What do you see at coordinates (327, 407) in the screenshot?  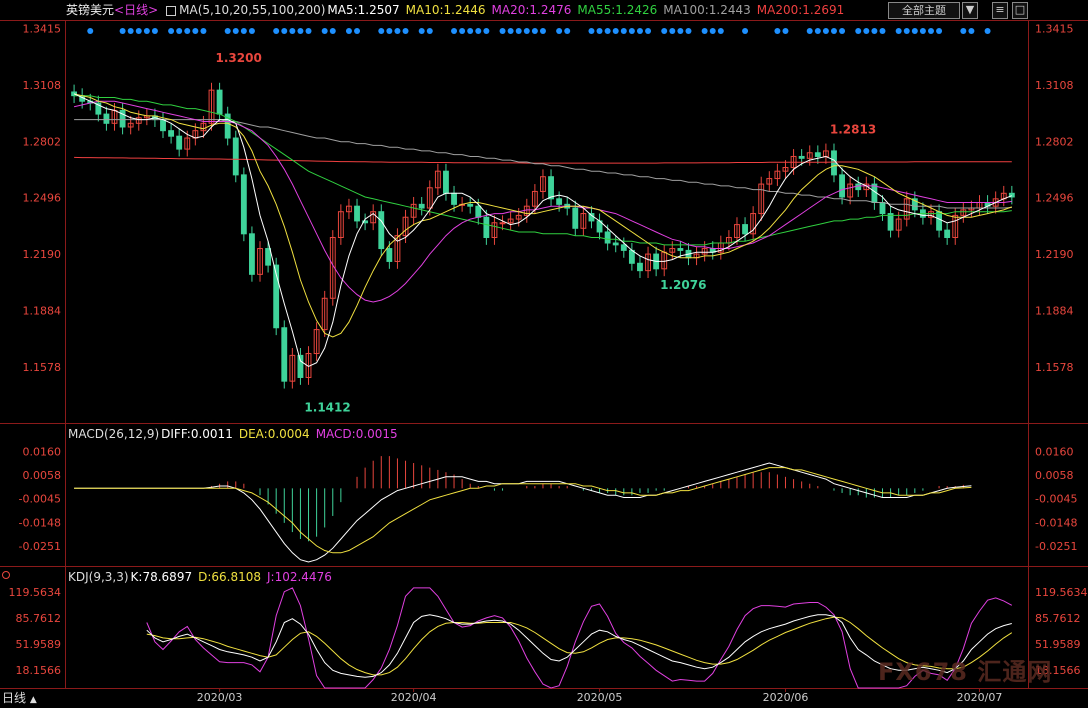 I see `price-annotation: 1.1412` at bounding box center [327, 407].